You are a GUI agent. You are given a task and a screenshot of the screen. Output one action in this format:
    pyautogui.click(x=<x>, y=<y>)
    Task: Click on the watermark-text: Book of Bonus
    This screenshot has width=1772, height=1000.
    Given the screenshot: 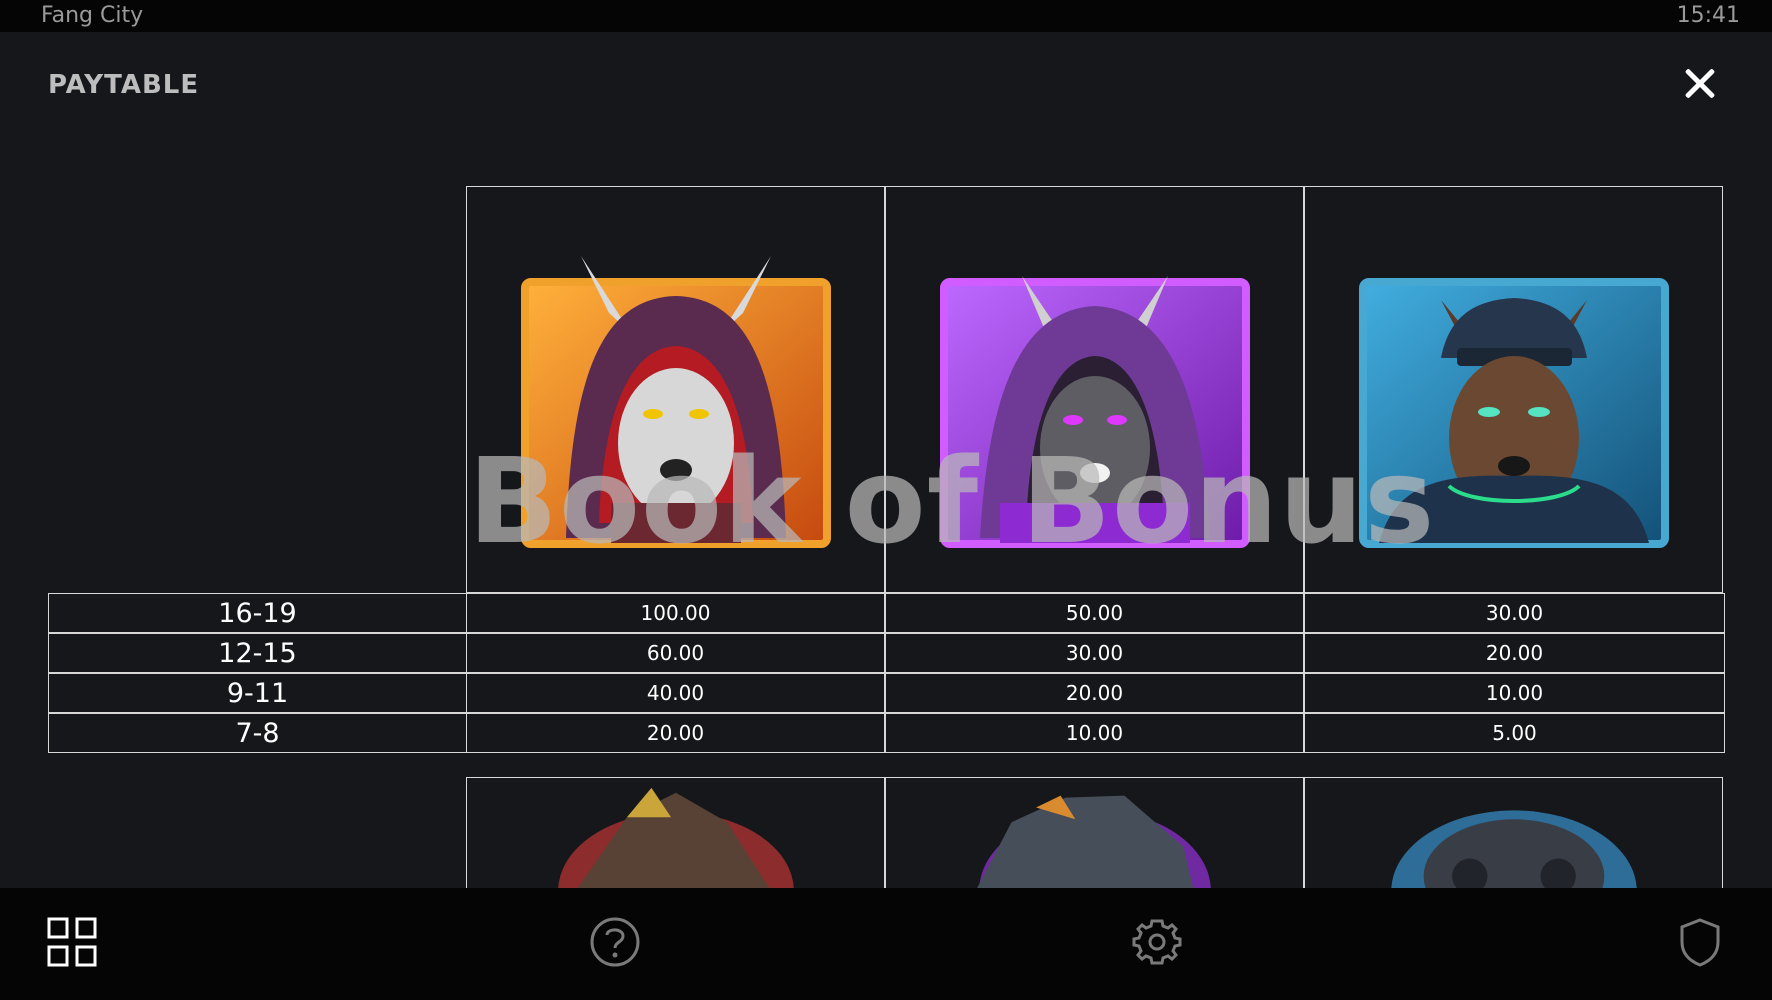 What is the action you would take?
    pyautogui.click(x=952, y=501)
    